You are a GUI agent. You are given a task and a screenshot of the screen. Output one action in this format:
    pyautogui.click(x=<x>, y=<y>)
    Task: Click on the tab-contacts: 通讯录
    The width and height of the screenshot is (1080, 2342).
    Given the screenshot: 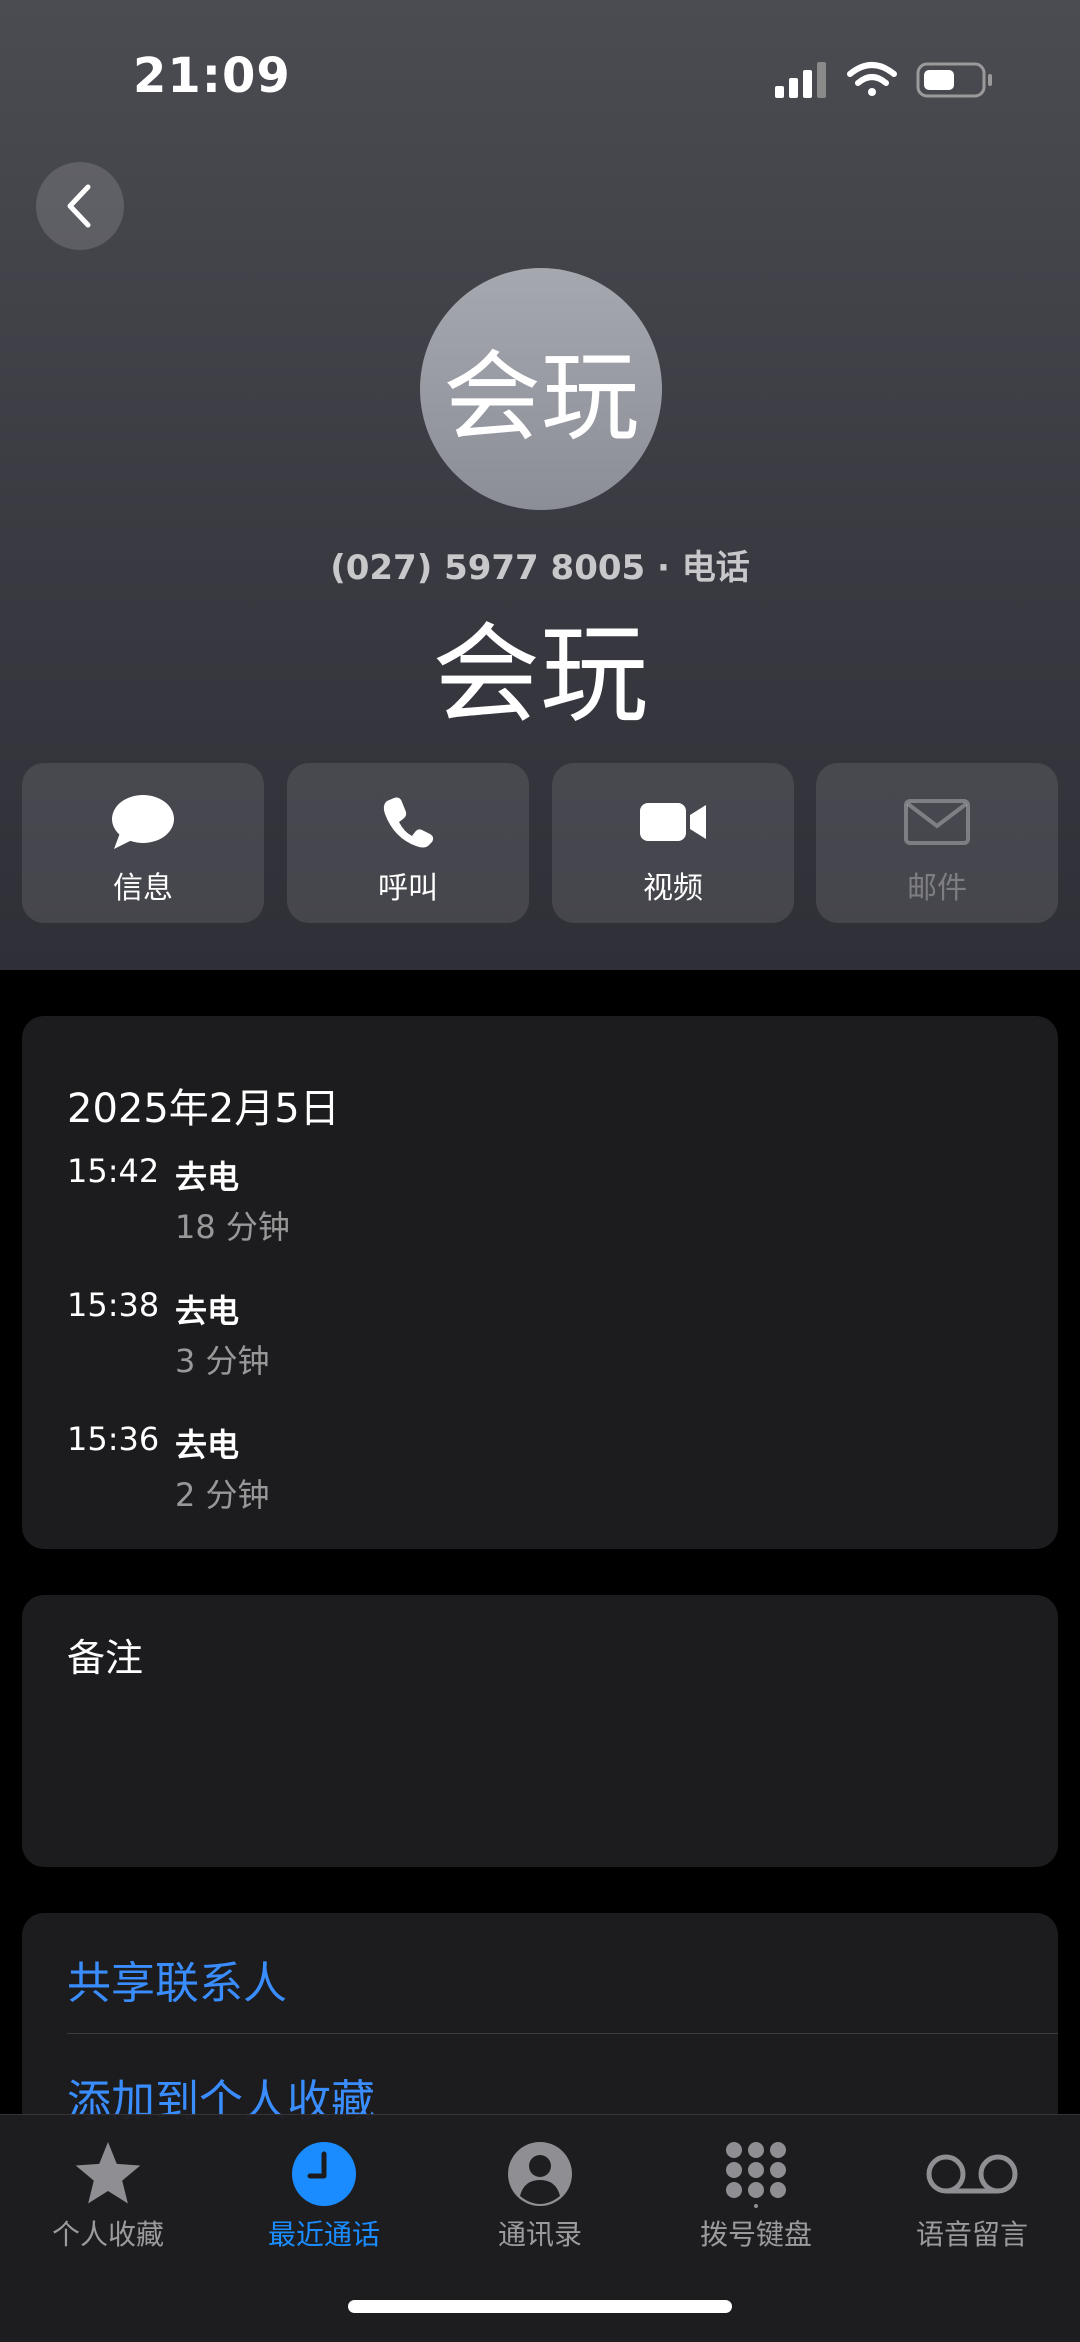 What is the action you would take?
    pyautogui.click(x=540, y=2194)
    